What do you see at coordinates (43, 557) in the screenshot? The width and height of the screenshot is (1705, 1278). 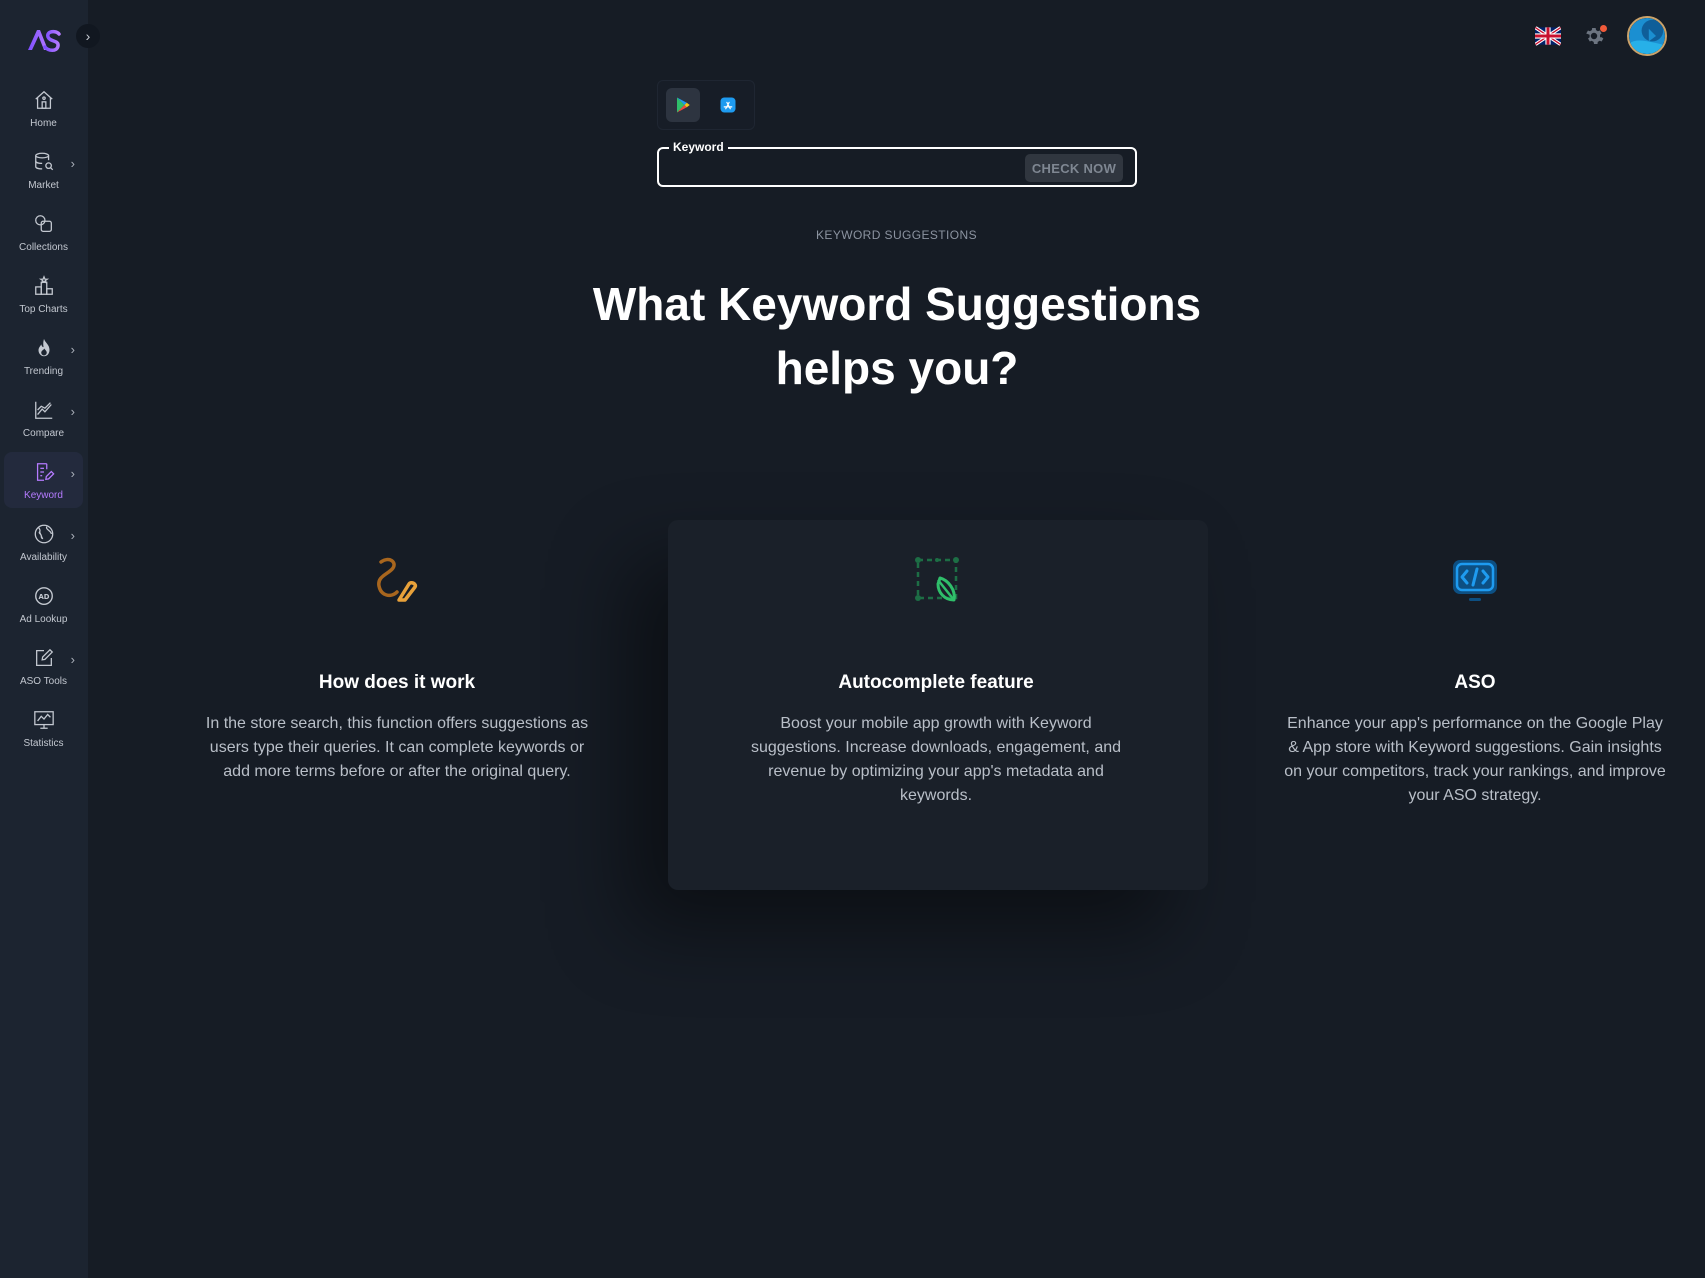 I see `sidebar-item-label: Availability` at bounding box center [43, 557].